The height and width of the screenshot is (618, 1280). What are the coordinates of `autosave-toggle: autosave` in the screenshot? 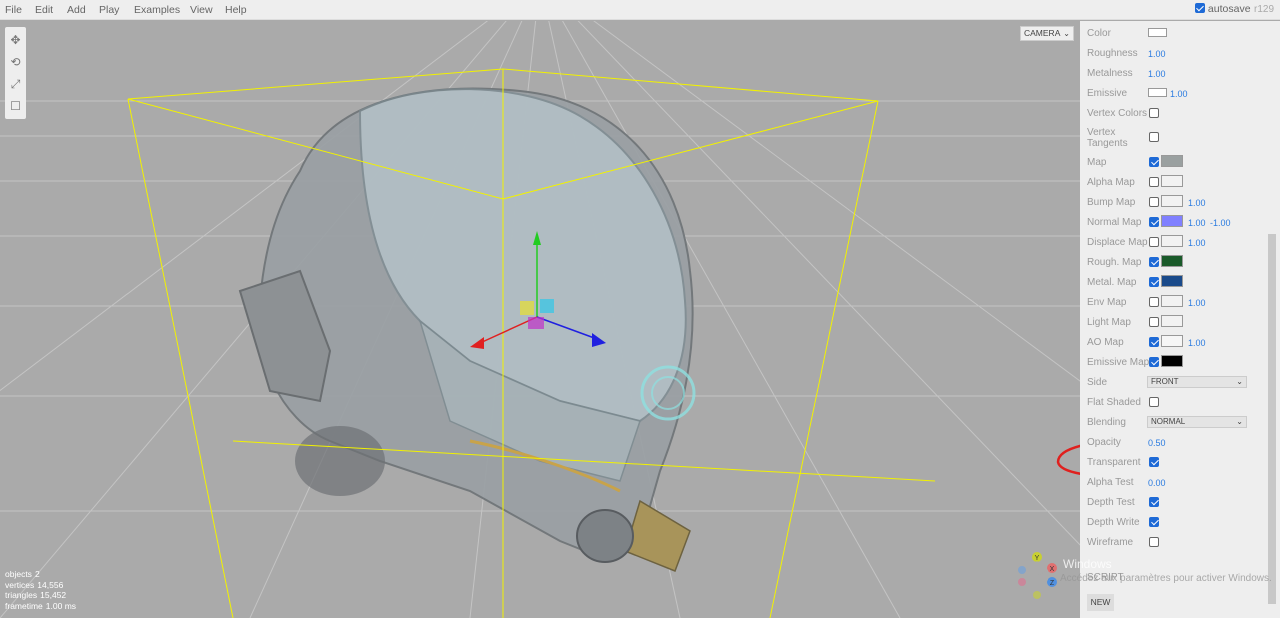 It's located at (1223, 9).